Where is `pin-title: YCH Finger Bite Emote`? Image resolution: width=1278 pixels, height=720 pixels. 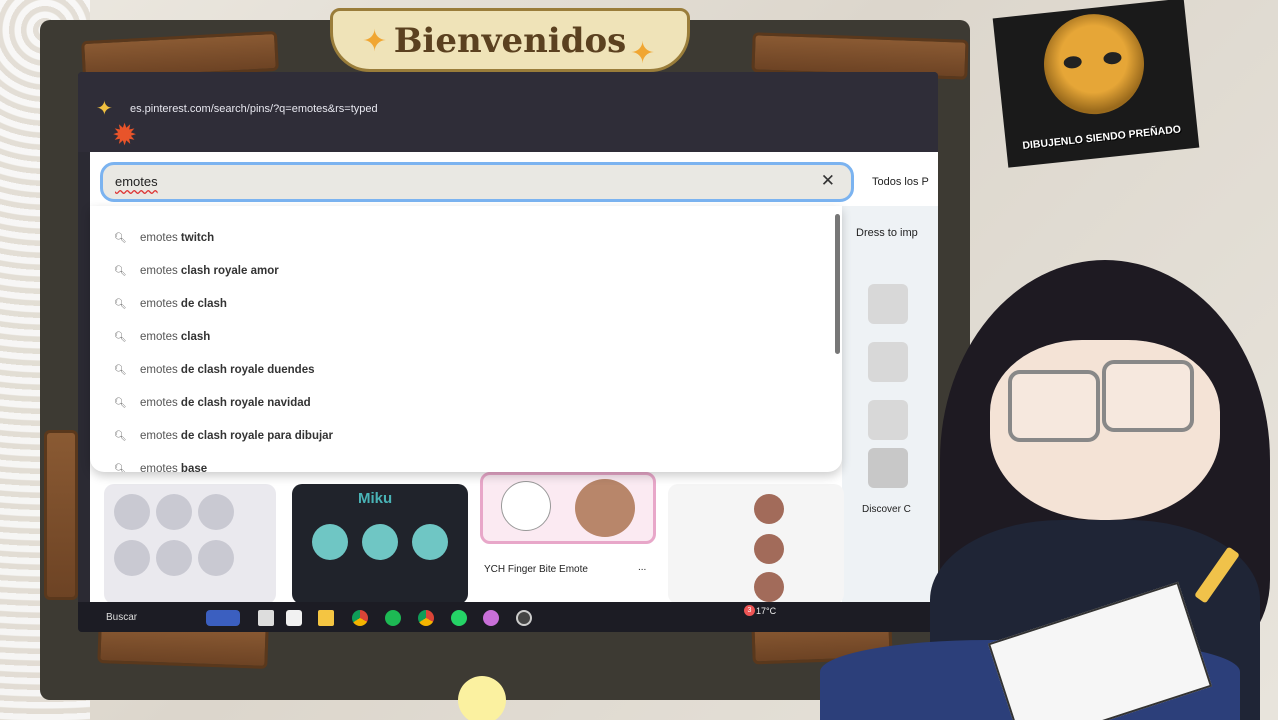 pin-title: YCH Finger Bite Emote is located at coordinates (536, 569).